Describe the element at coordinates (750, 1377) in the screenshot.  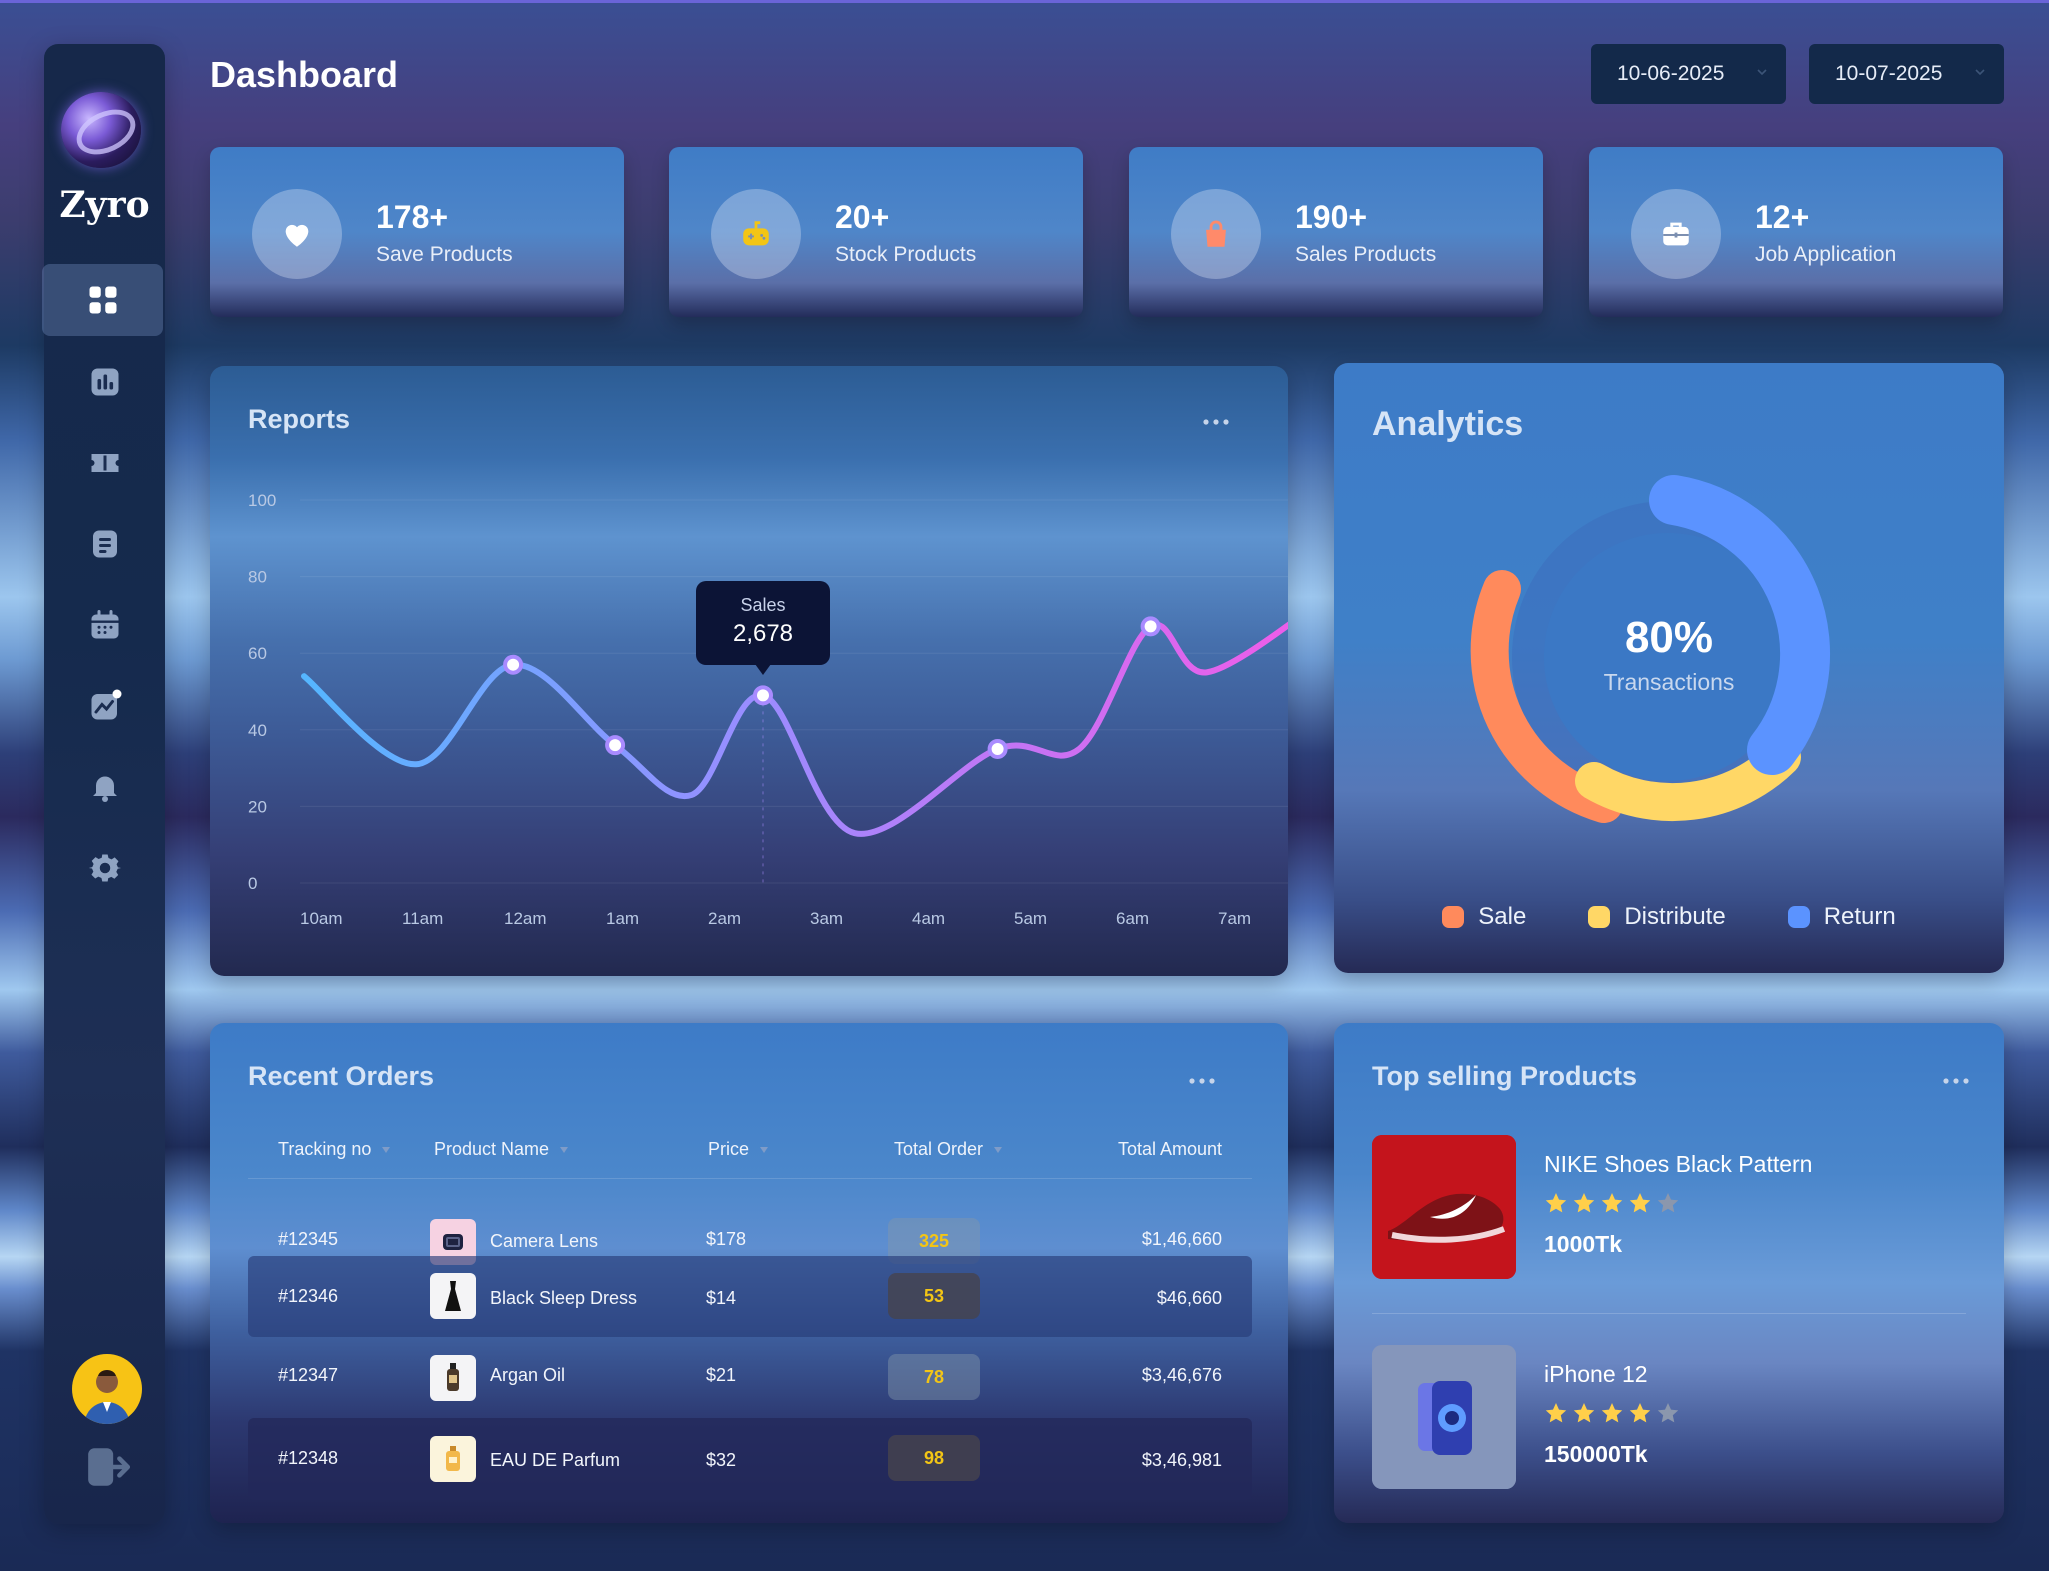
I see `table-row: #12347 Argan Oil $21 78 $3,46,676` at that location.